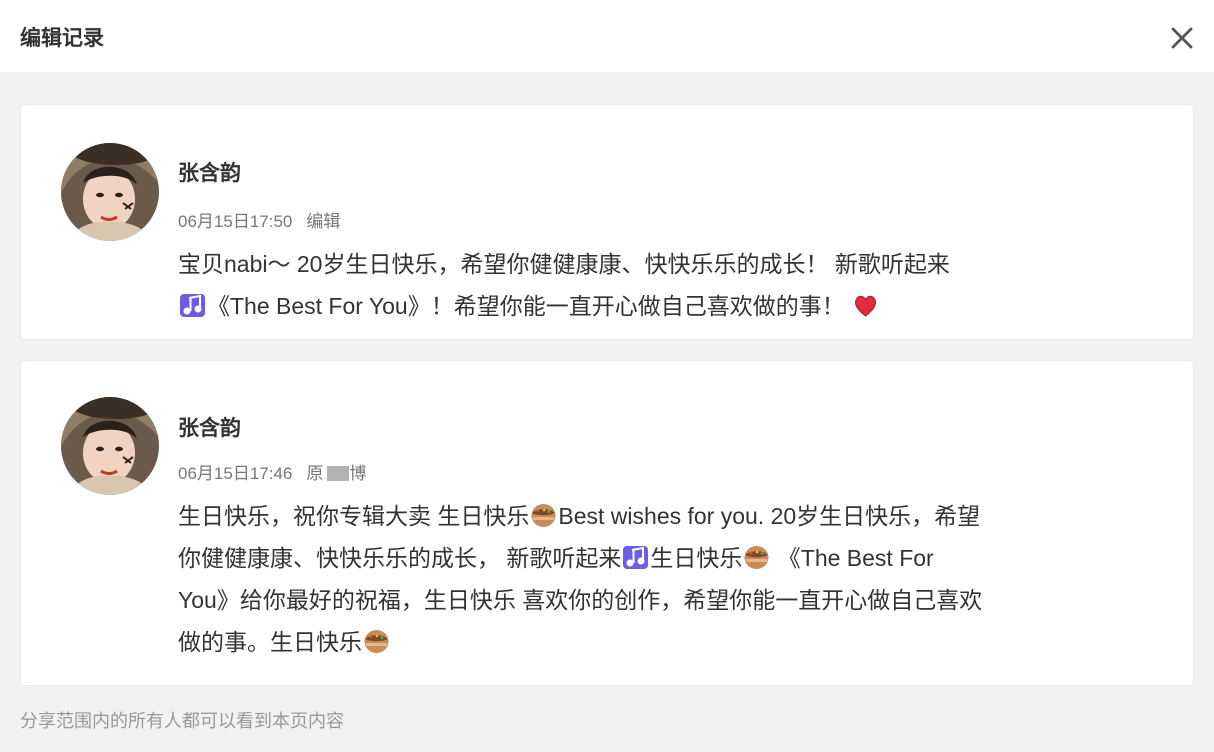  Describe the element at coordinates (607, 36) in the screenshot. I see `dialog-header: 编辑记录` at that location.